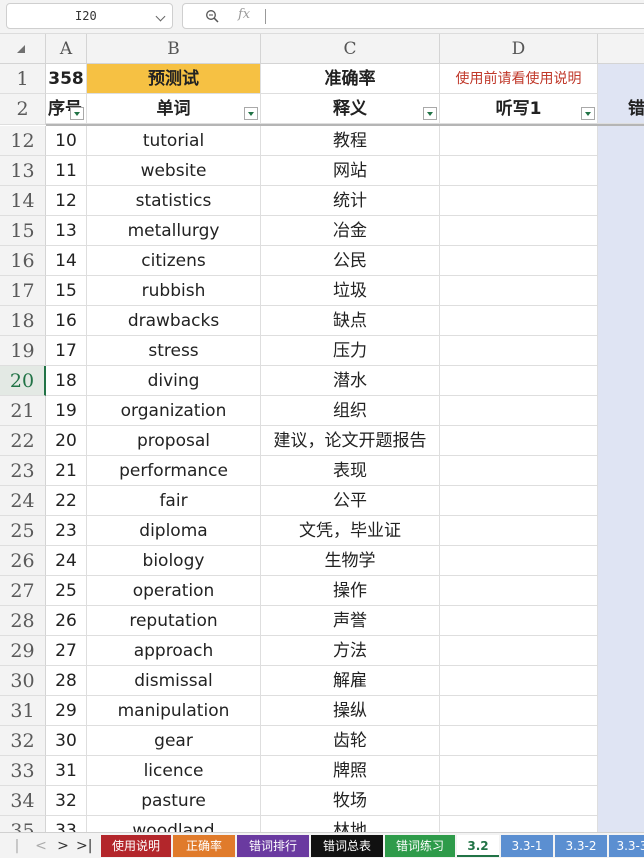 This screenshot has height=858, width=644. I want to click on index-cell: 33, so click(66, 824).